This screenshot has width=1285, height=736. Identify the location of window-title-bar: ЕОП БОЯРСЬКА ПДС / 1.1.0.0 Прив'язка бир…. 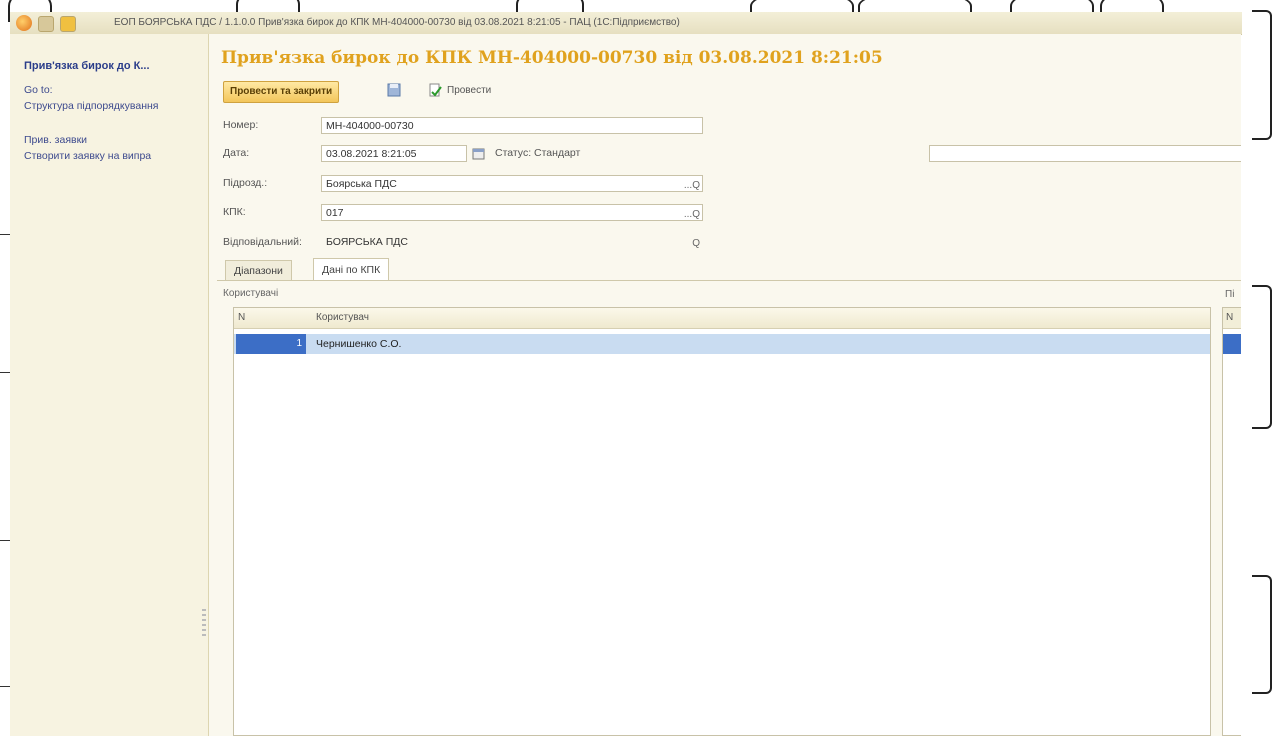
(626, 23).